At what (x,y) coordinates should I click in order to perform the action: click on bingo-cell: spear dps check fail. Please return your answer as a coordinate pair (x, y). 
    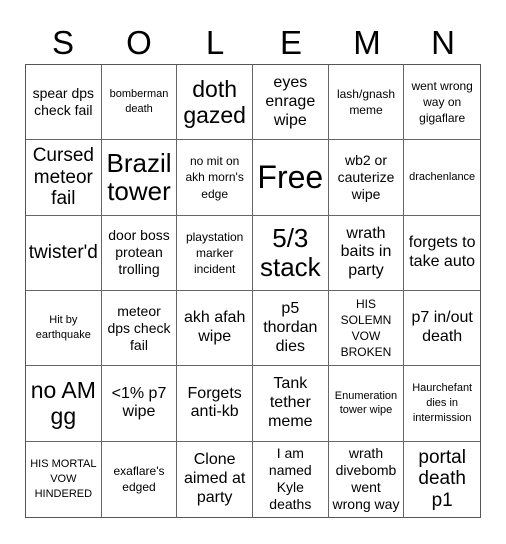
    Looking at the image, I should click on (64, 103).